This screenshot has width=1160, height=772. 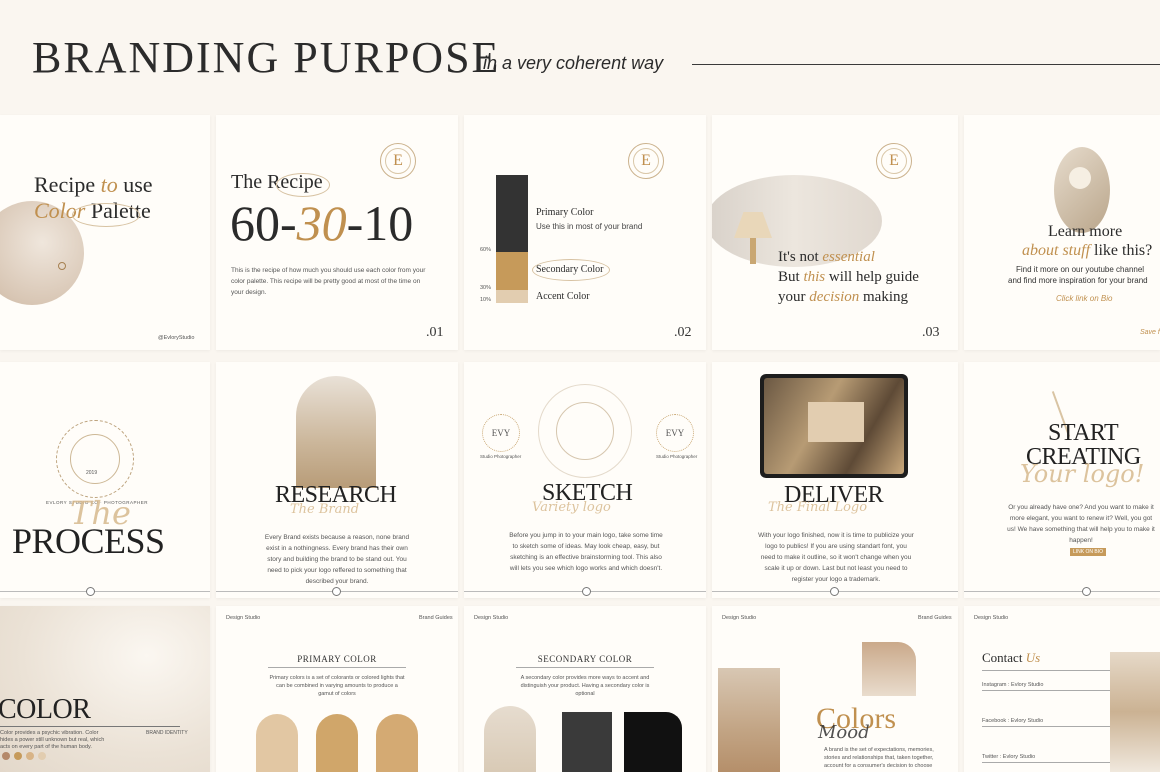 What do you see at coordinates (653, 742) in the screenshot?
I see `swatch-black` at bounding box center [653, 742].